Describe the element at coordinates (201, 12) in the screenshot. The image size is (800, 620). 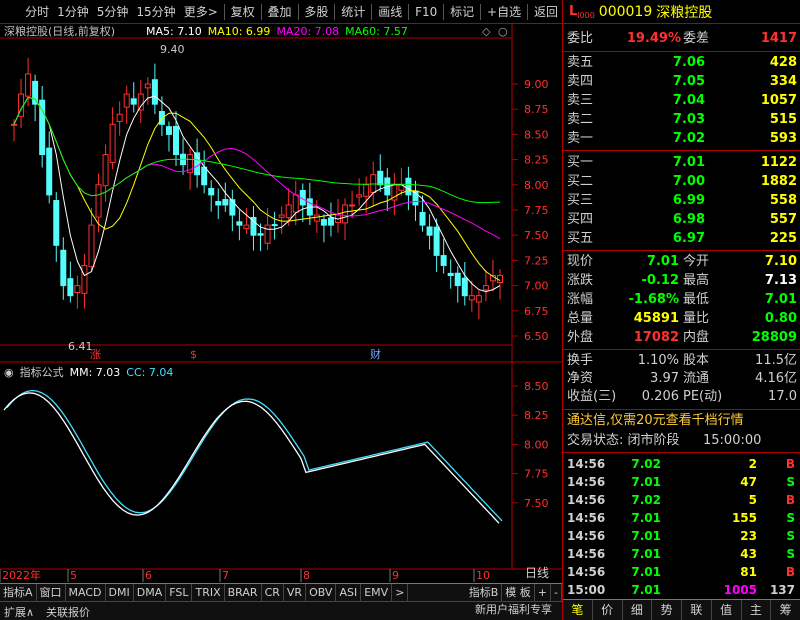
I see `period-tab-4: 更多>` at that location.